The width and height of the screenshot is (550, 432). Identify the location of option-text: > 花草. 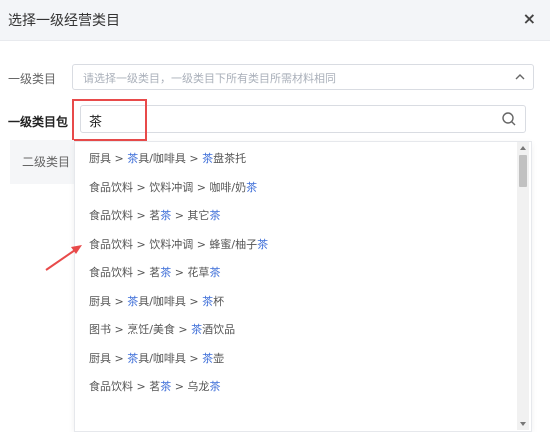
(190, 272).